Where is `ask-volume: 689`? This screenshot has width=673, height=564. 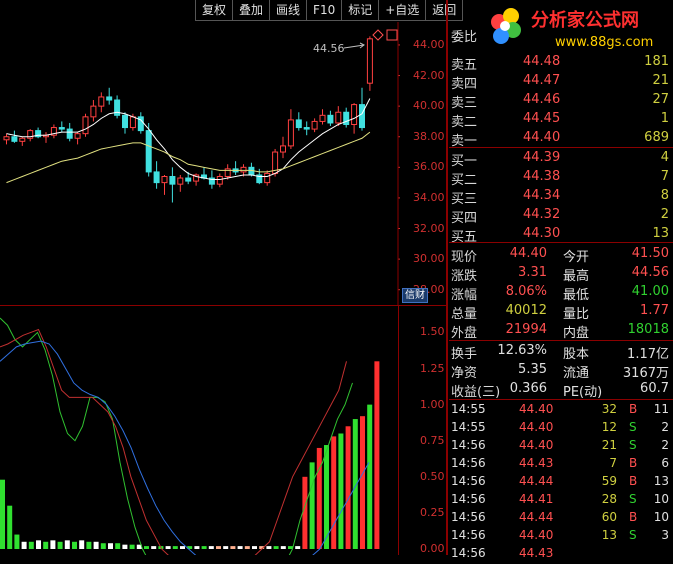 ask-volume: 689 is located at coordinates (656, 137).